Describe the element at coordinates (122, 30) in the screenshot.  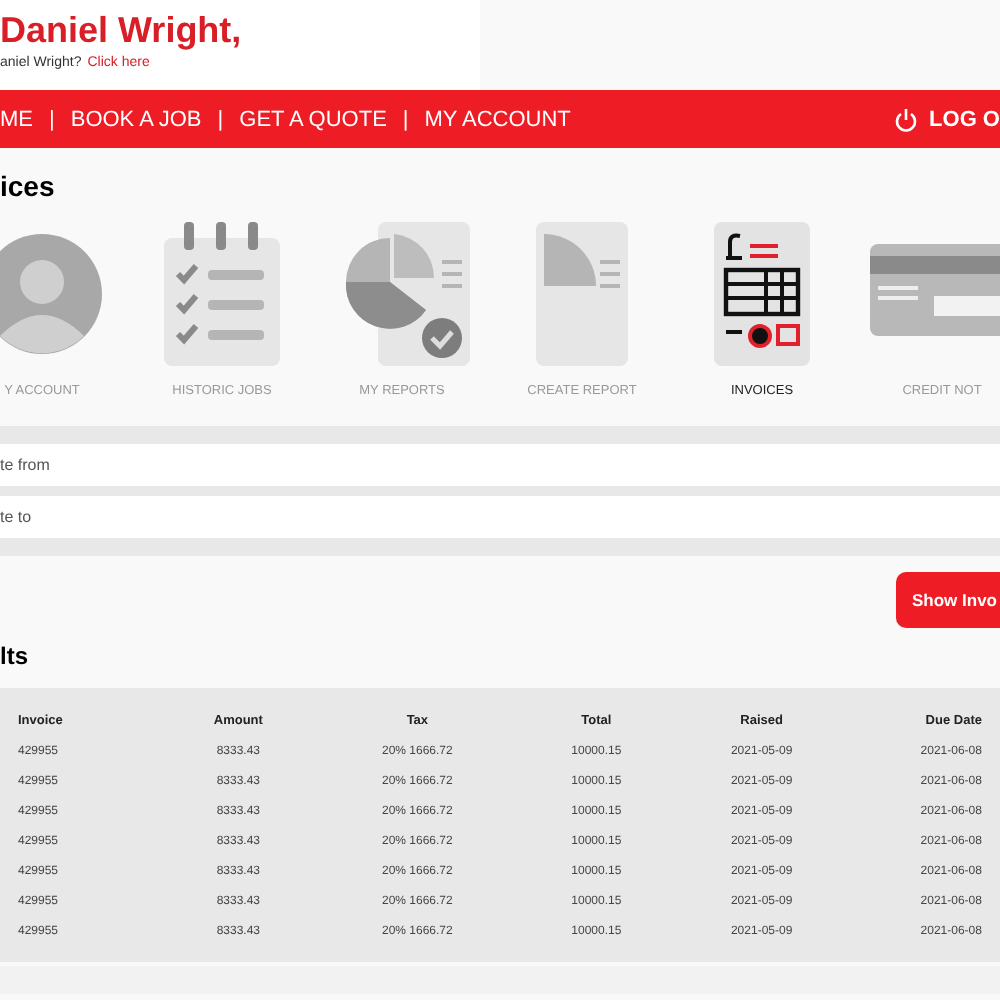
I see `greeting-title: Daniel Wright,` at that location.